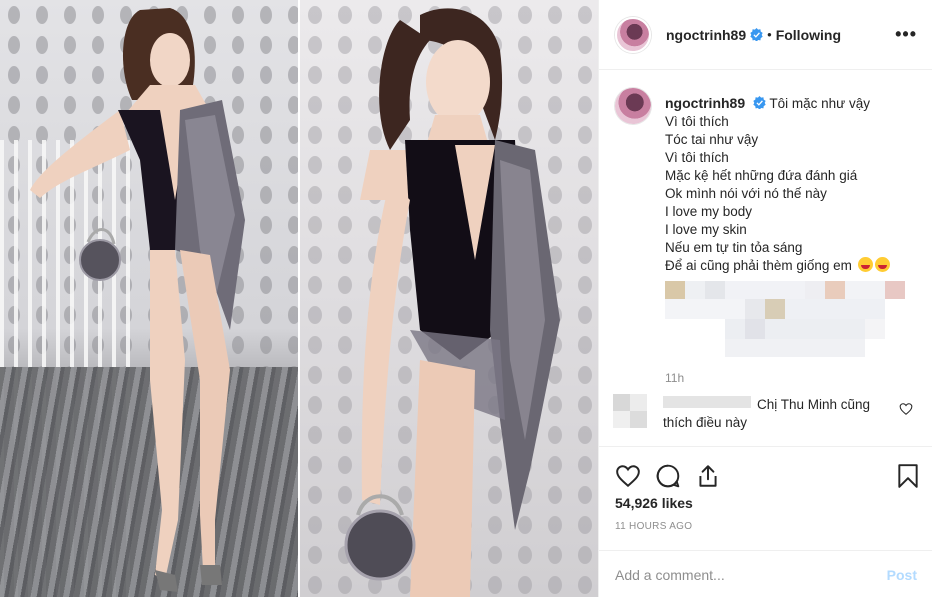 This screenshot has width=932, height=597. I want to click on save-bookmark-icon, so click(908, 476).